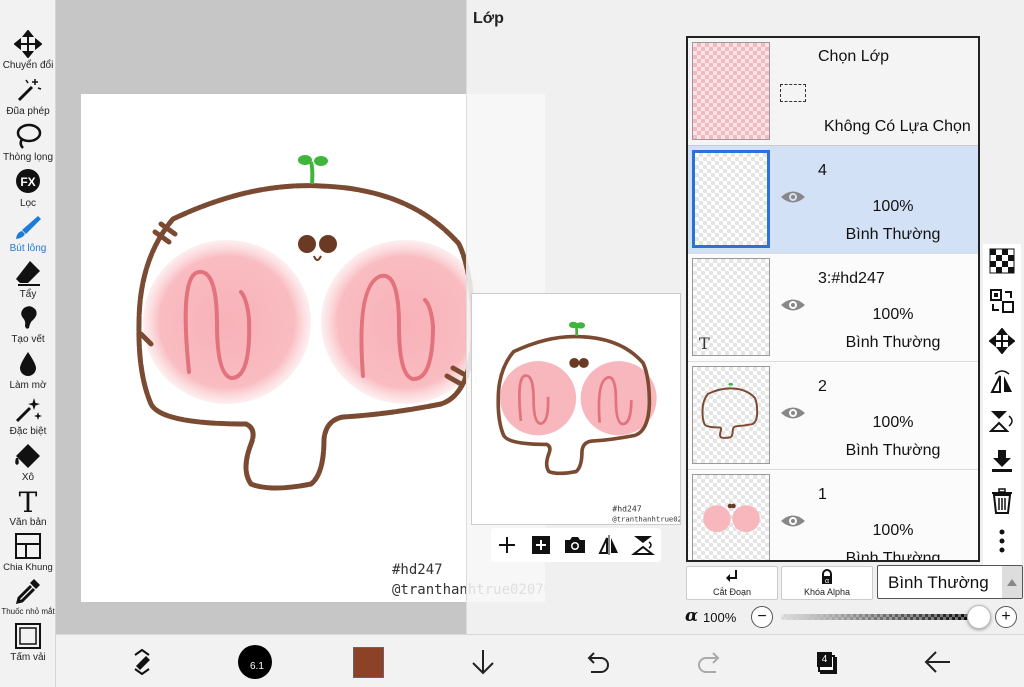  I want to click on tool-blur: Làm mờ, so click(28, 371).